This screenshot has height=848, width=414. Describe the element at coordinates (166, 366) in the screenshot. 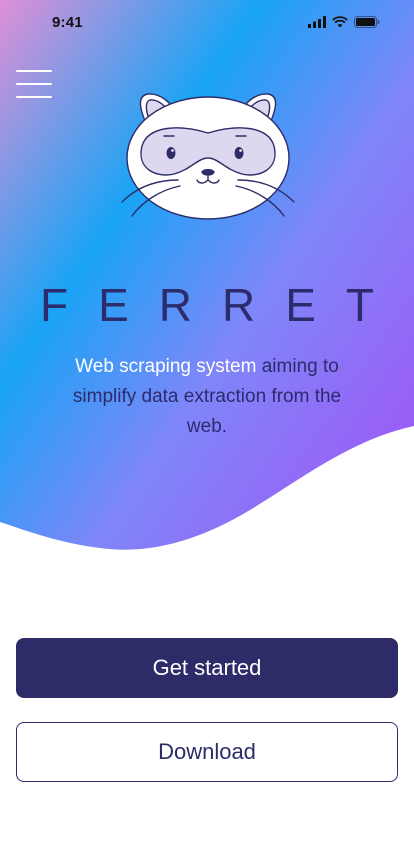

I see `tagline-highlight: Web scraping system` at that location.